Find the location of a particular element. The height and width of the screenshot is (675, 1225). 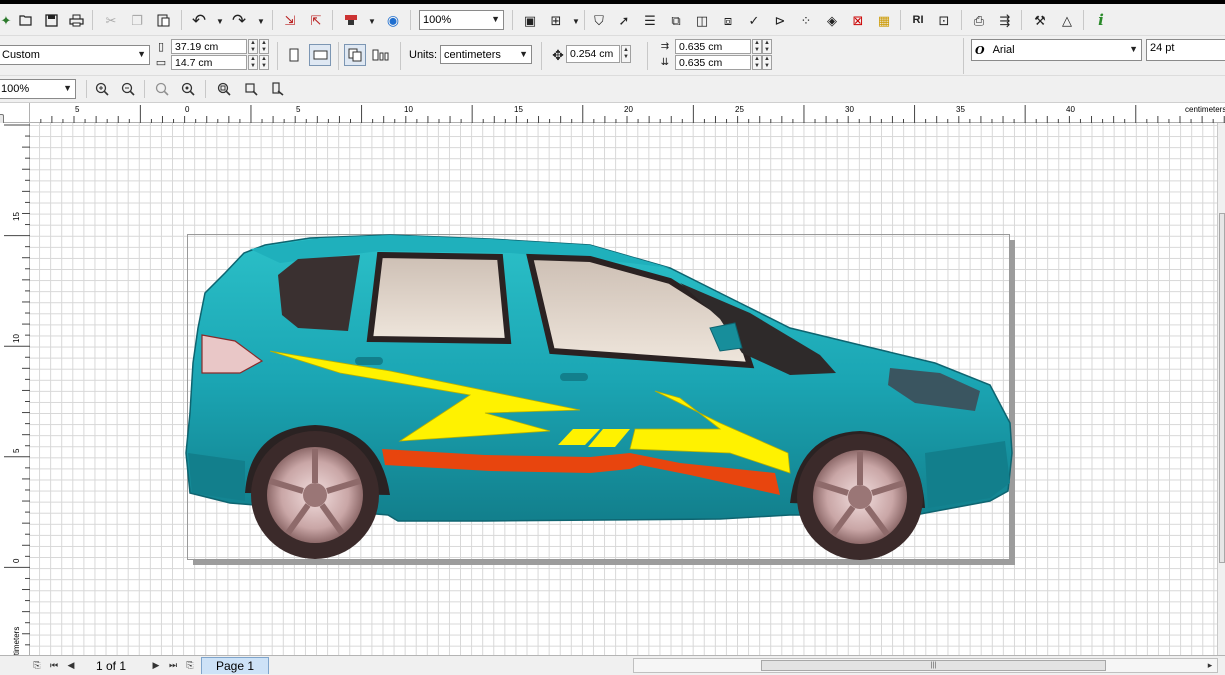

redo-dropdown-icon: ▼ is located at coordinates (261, 22).